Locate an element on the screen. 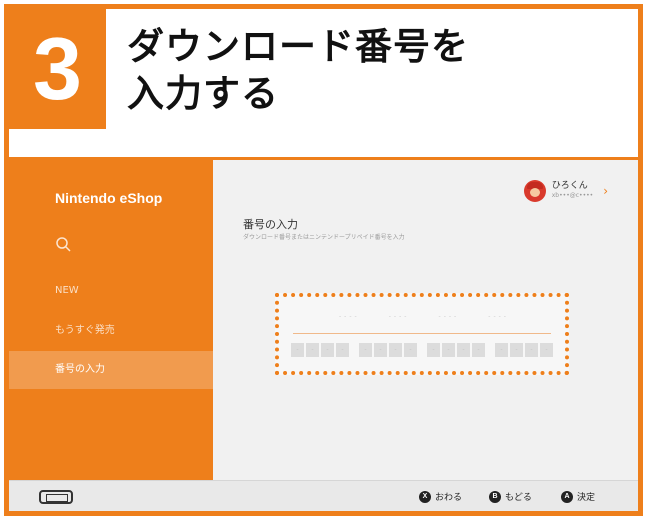 This screenshot has width=647, height=520. step-heading-line2: 入力する is located at coordinates (203, 93).